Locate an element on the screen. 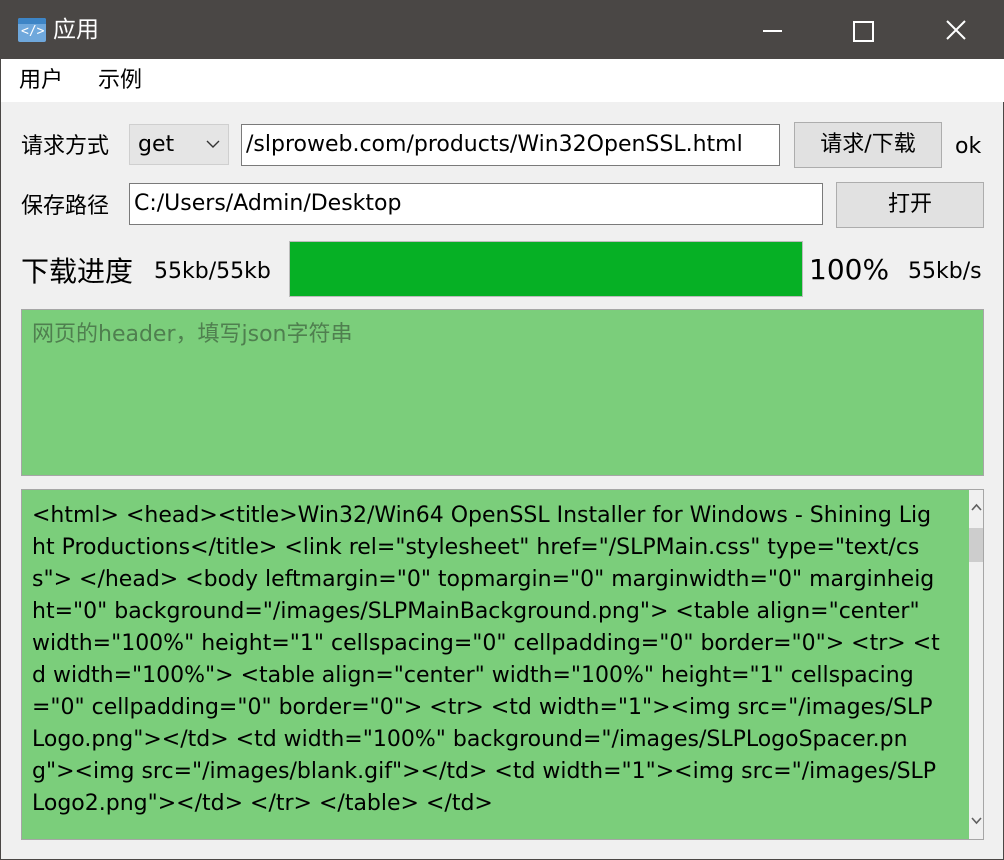 The height and width of the screenshot is (860, 1004). request-download-button: 请求/下载 is located at coordinates (868, 145).